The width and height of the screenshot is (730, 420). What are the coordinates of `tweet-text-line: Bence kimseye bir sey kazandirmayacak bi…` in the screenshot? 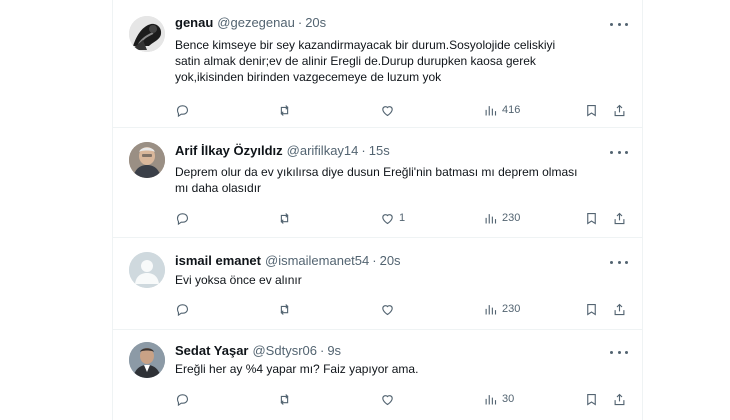 It's located at (365, 45).